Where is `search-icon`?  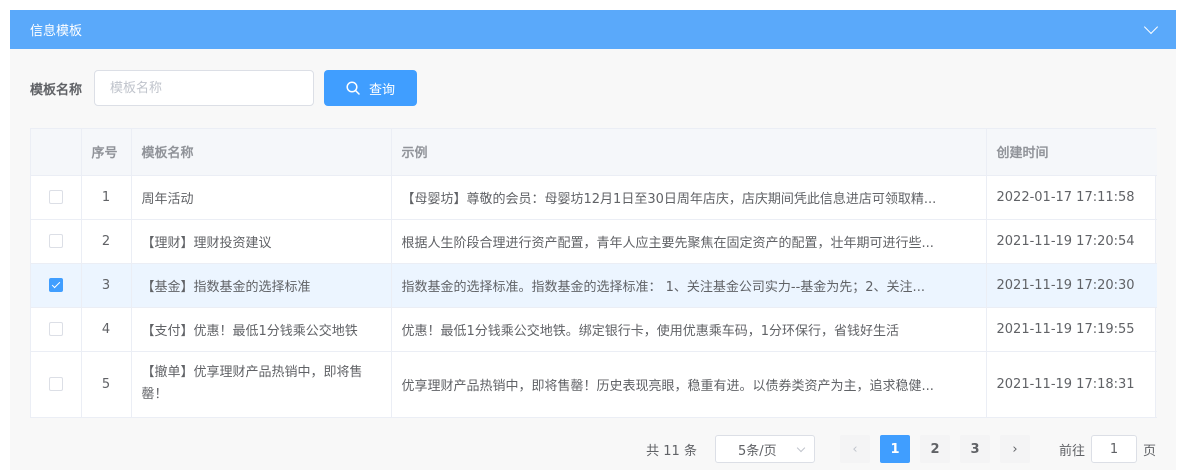
search-icon is located at coordinates (353, 88).